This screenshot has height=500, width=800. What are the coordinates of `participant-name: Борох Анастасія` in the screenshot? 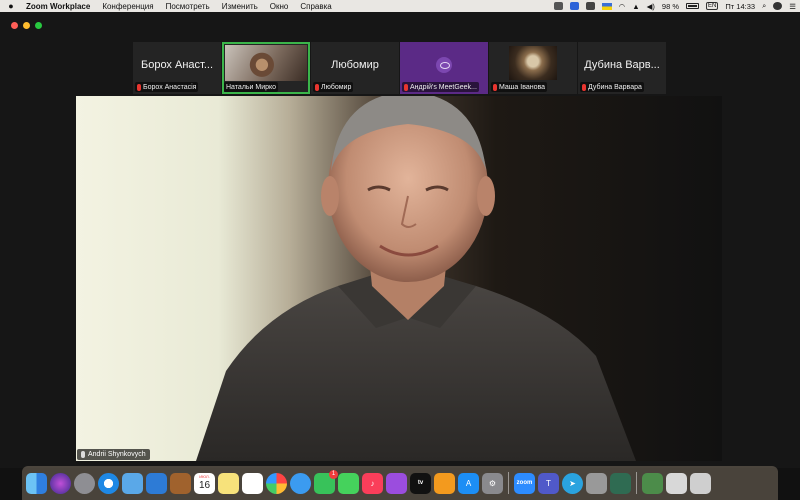 It's located at (170, 87).